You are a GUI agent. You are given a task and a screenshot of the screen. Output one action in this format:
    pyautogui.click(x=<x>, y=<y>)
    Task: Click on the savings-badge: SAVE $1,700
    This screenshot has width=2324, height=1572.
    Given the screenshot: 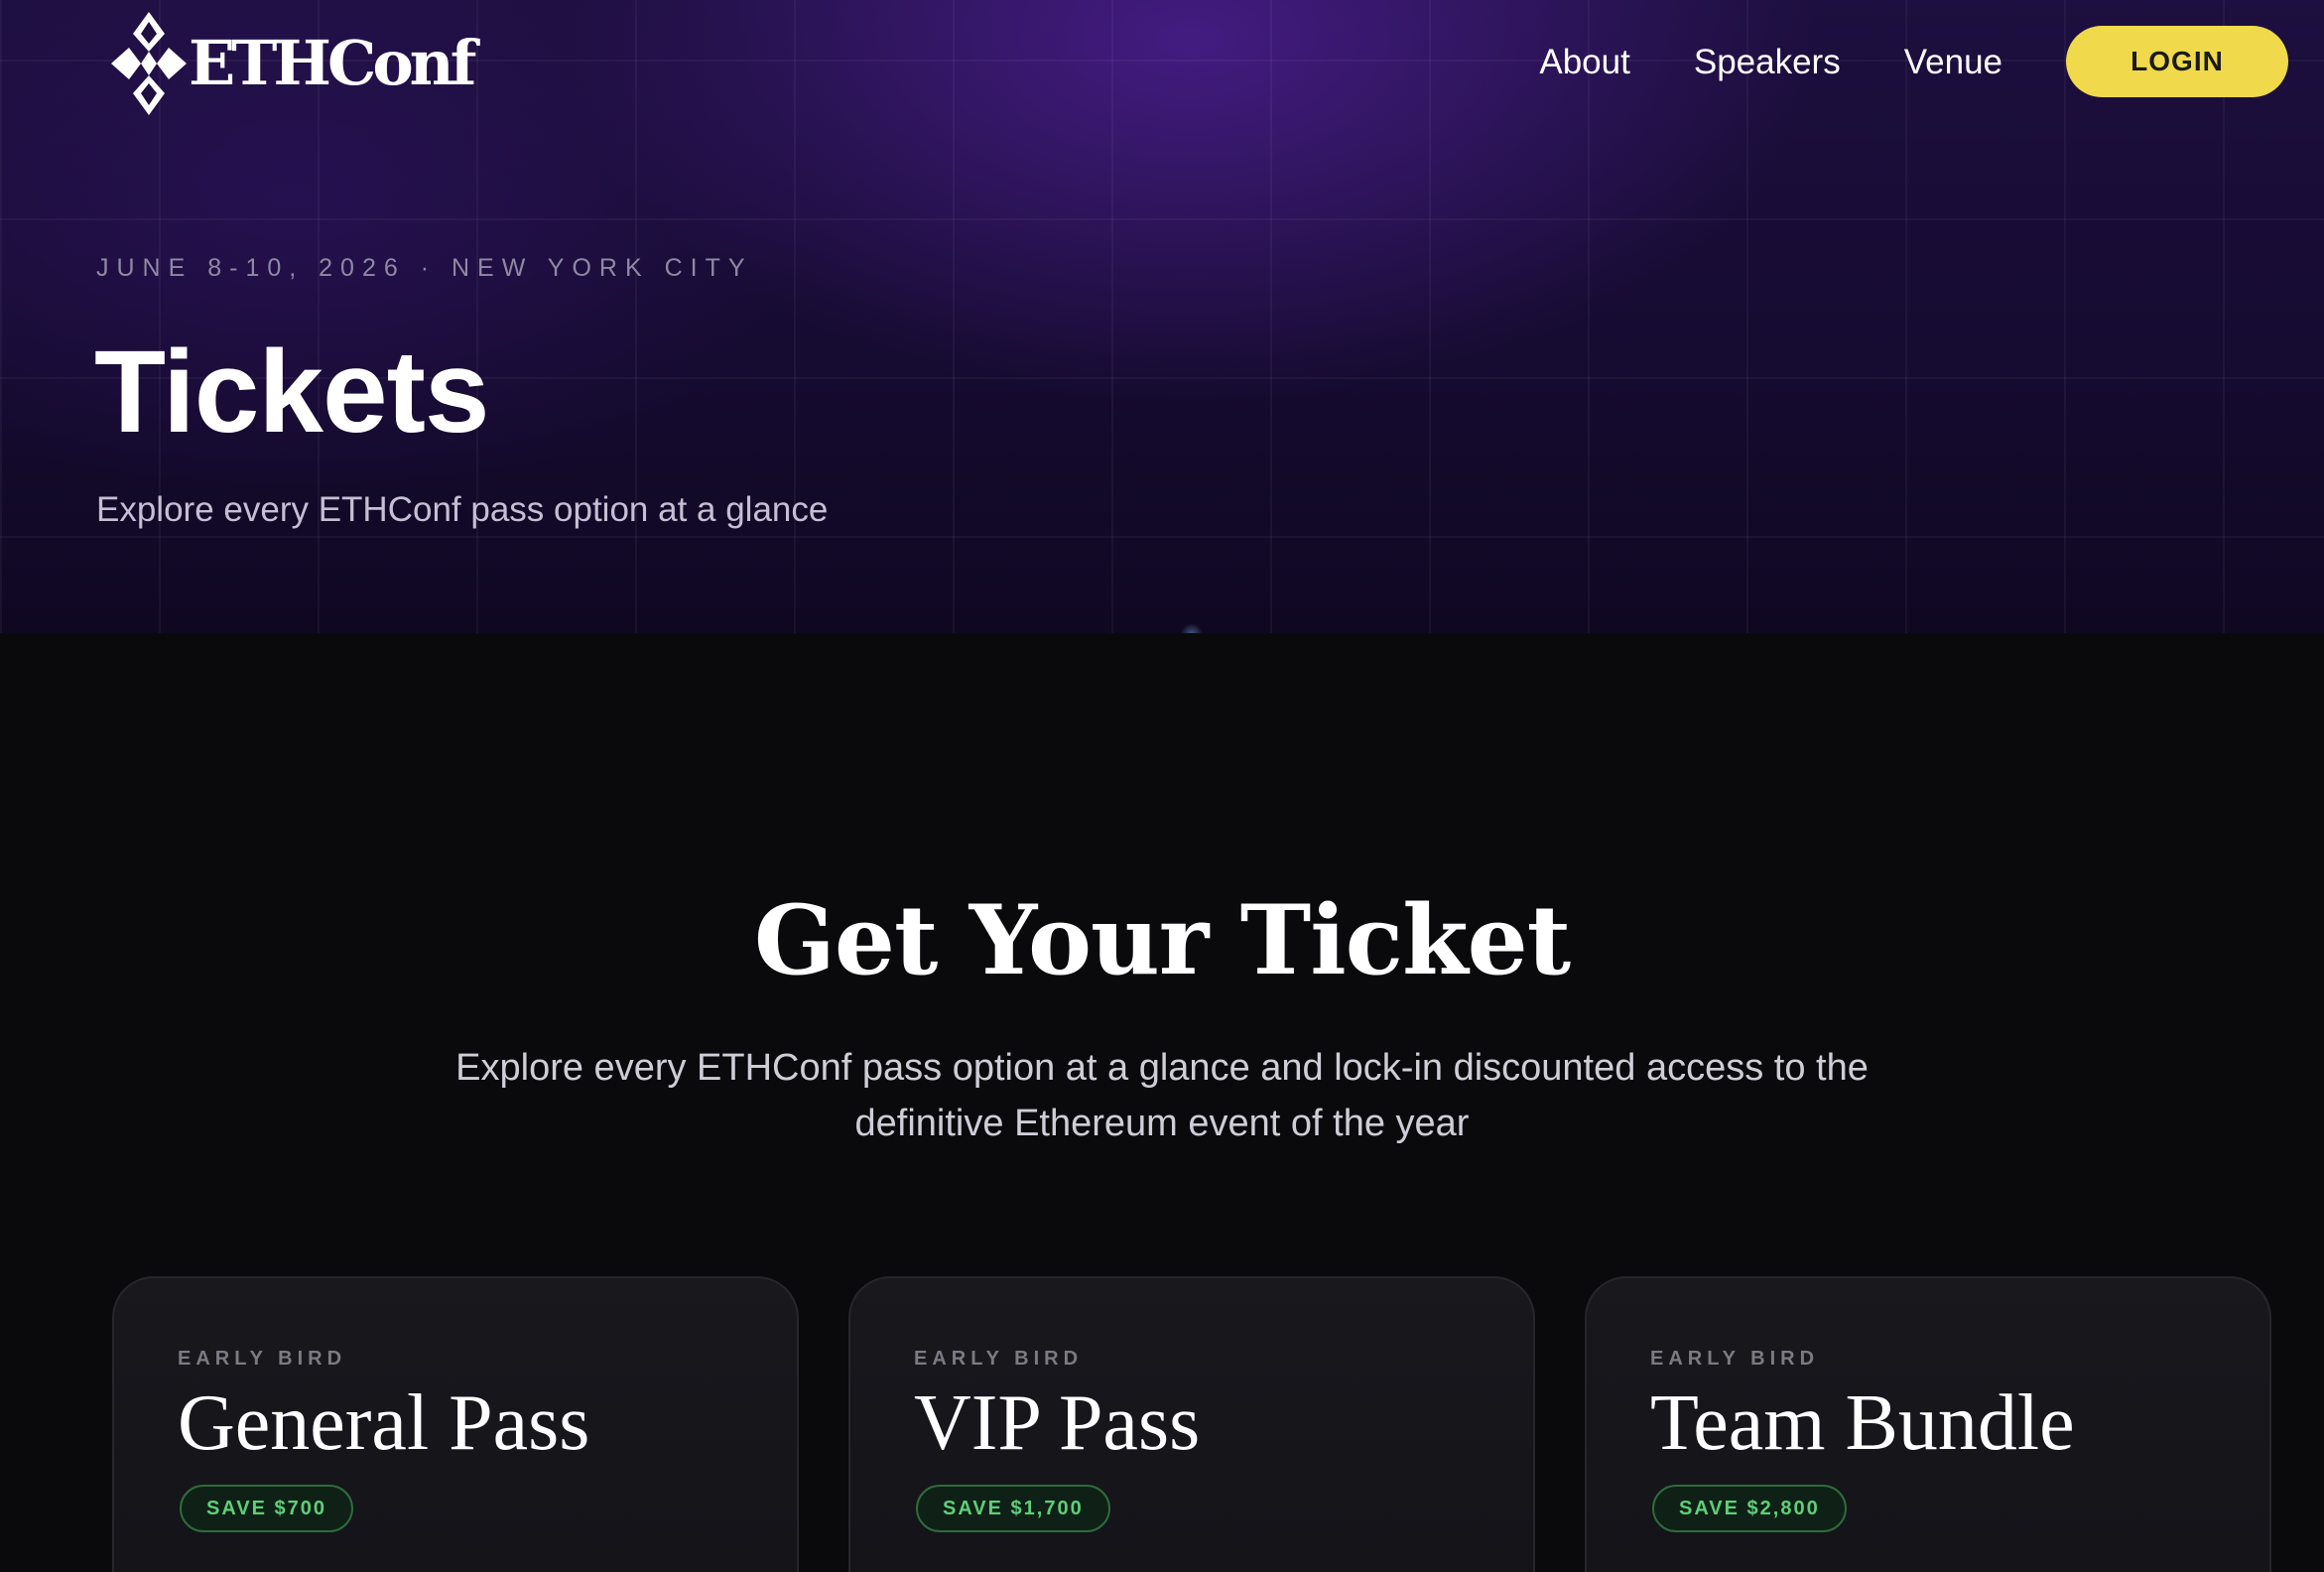 What is the action you would take?
    pyautogui.click(x=1013, y=1508)
    